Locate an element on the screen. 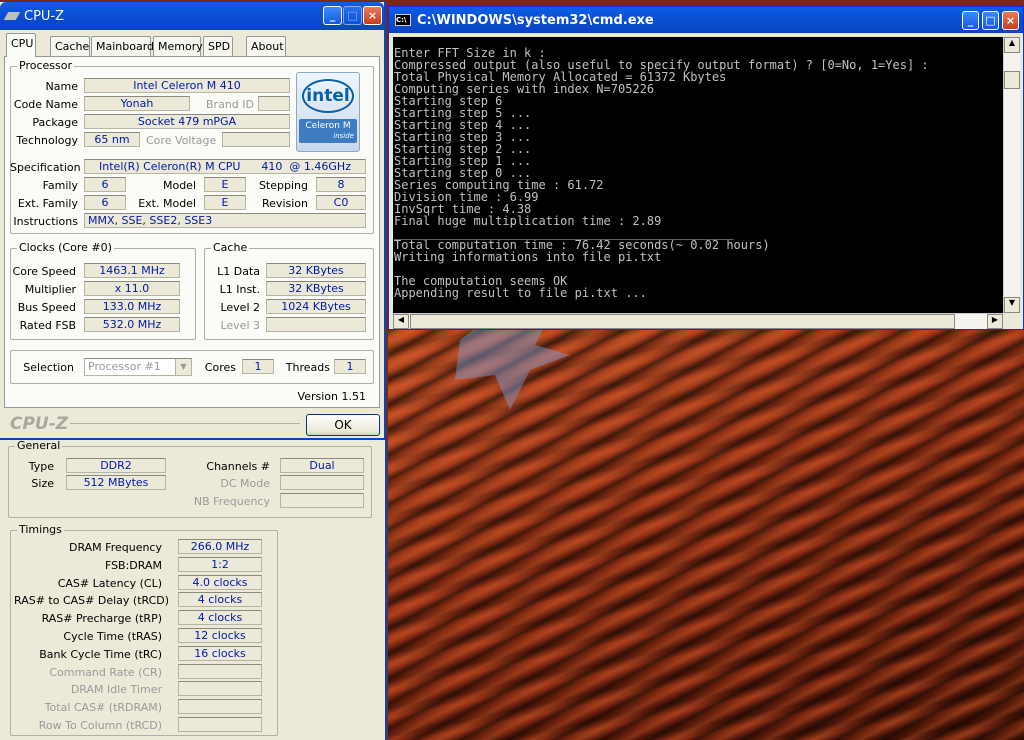  divider is located at coordinates (185, 423).